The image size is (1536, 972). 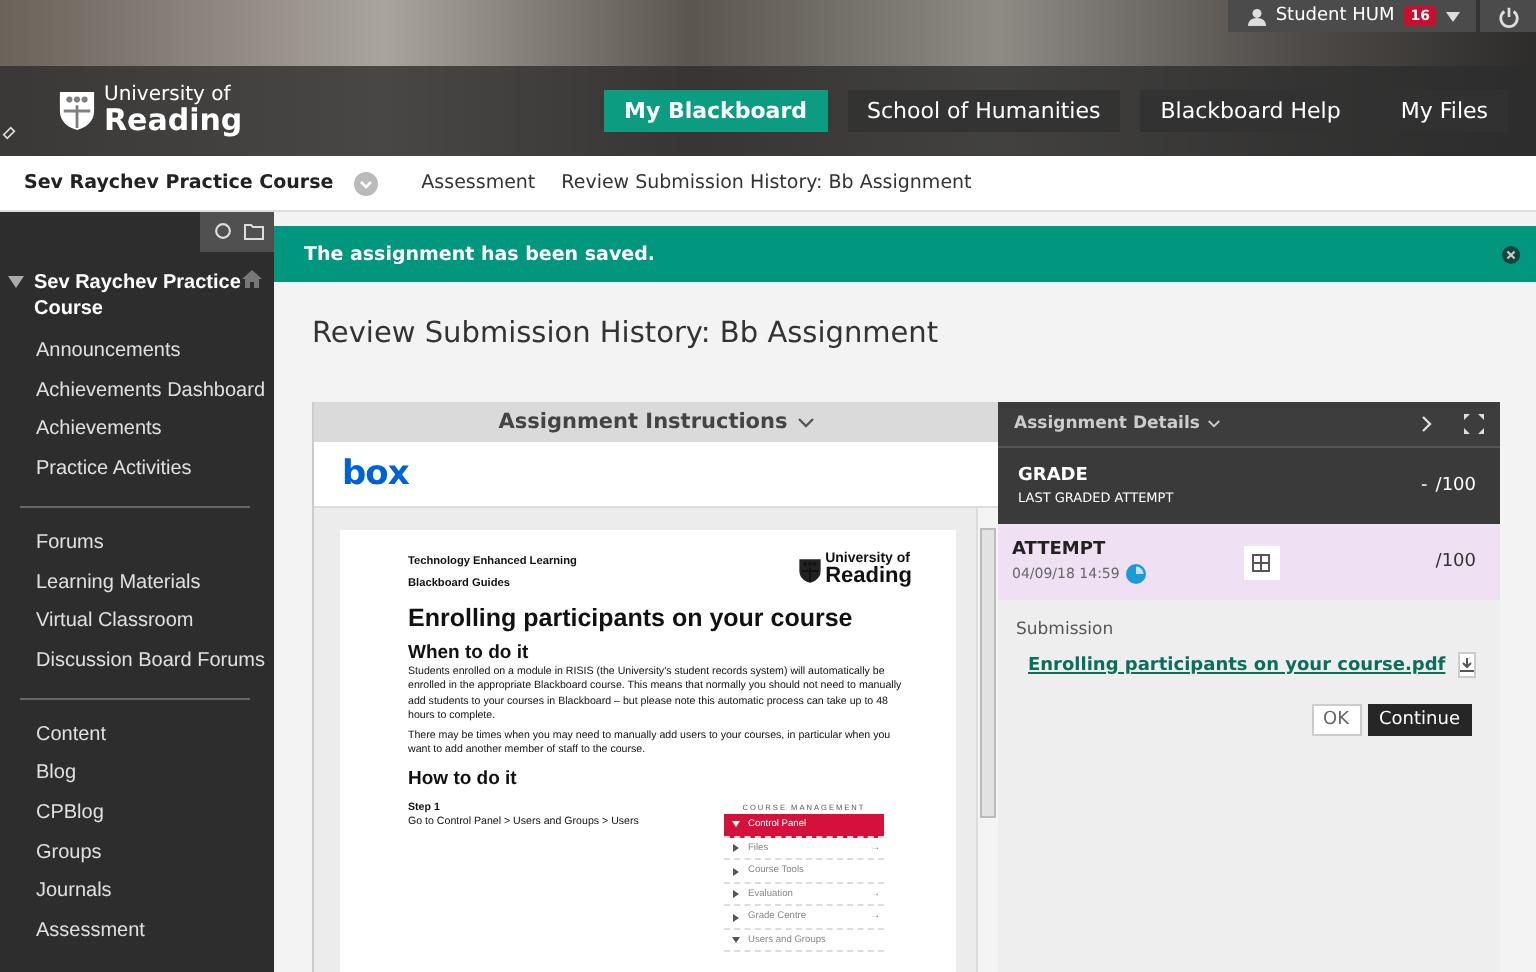 I want to click on sidebar-item: Blog, so click(x=137, y=774).